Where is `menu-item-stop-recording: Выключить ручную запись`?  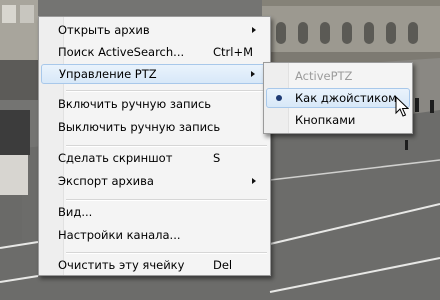 menu-item-stop-recording: Выключить ручную запись is located at coordinates (154, 127).